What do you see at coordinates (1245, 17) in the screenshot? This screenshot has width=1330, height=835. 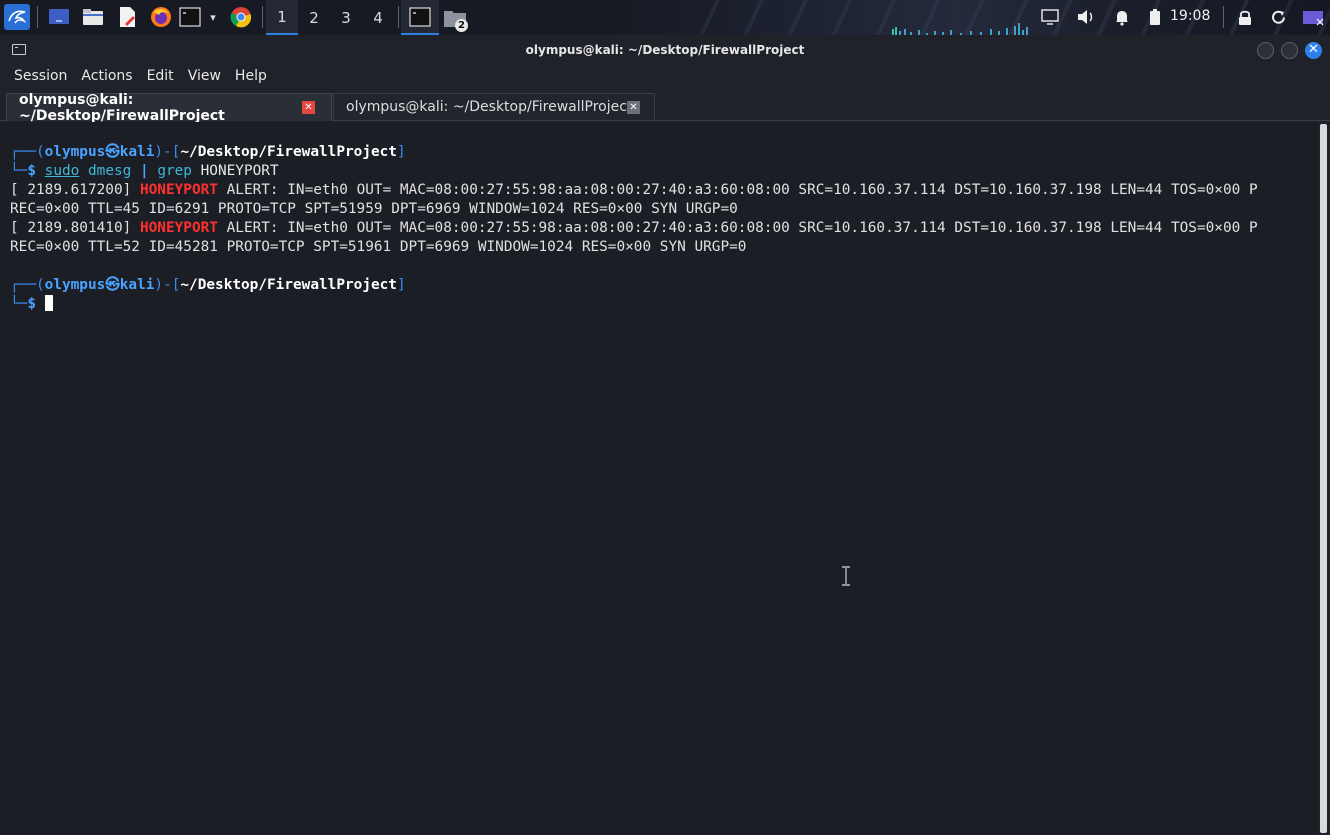 I see `lock-icon` at bounding box center [1245, 17].